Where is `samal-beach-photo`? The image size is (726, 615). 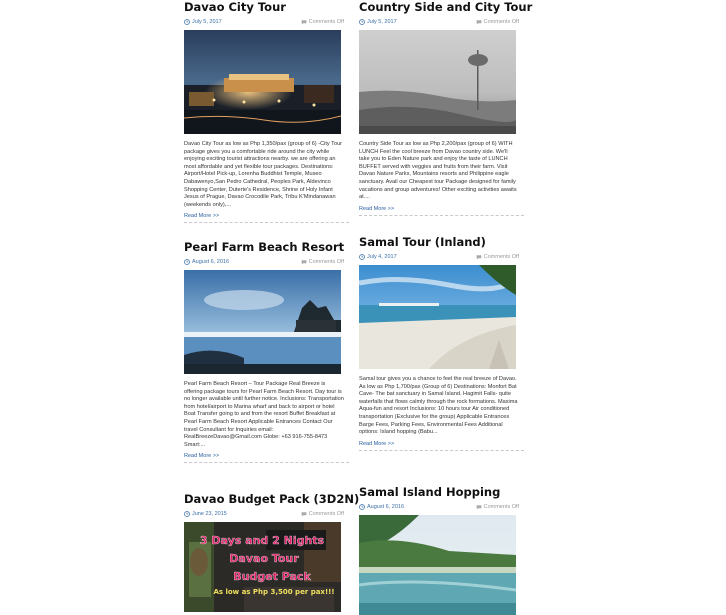
samal-beach-photo is located at coordinates (437, 317).